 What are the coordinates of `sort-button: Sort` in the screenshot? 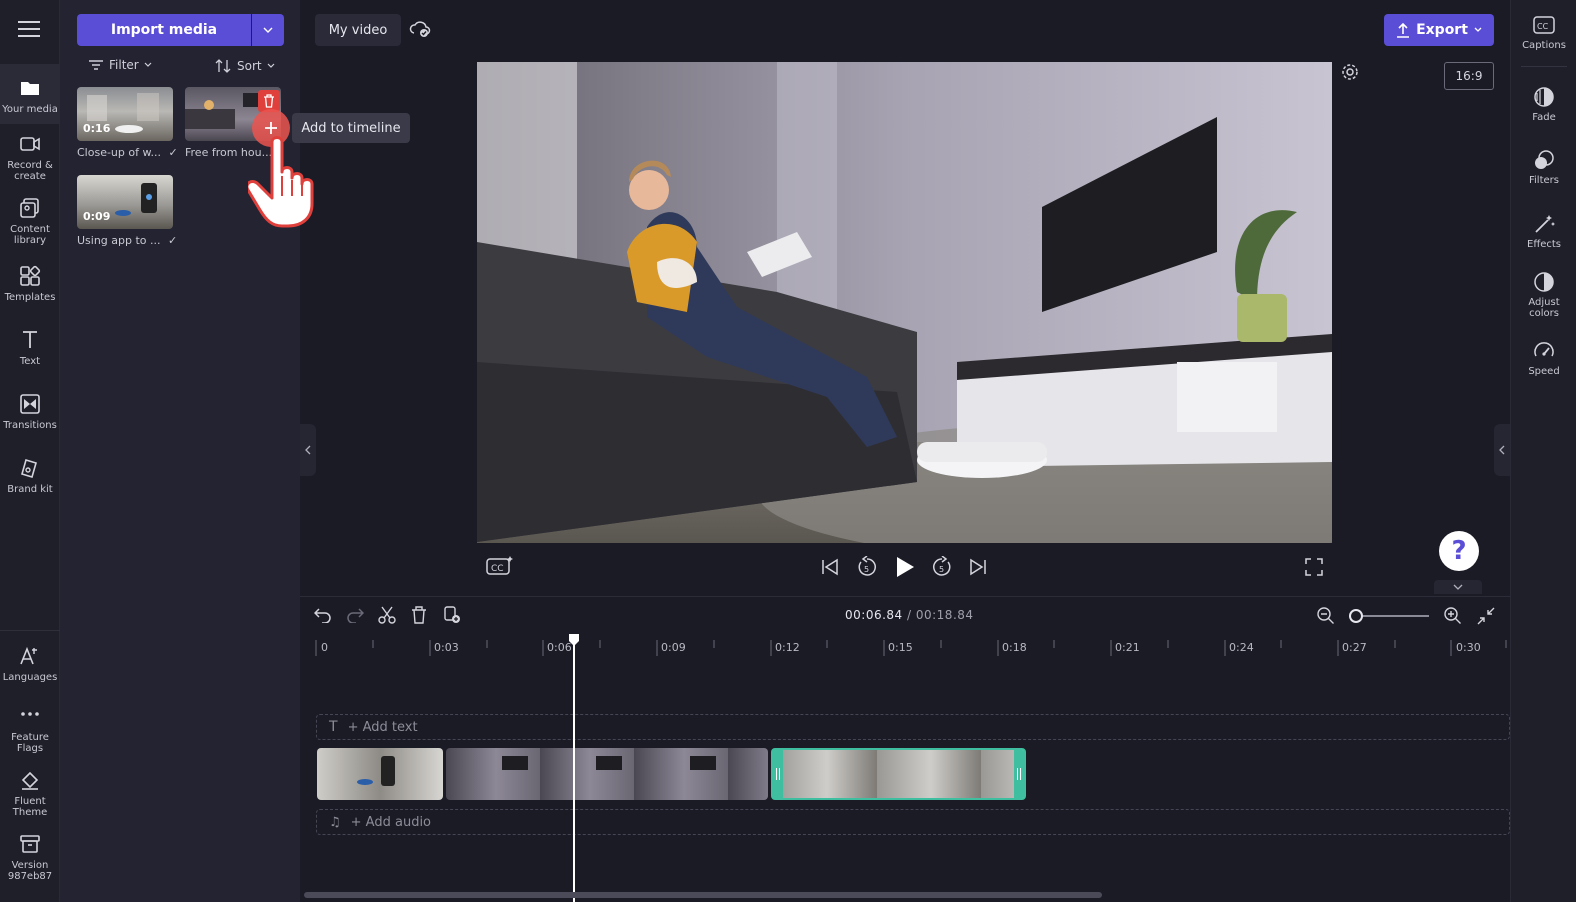 It's located at (244, 66).